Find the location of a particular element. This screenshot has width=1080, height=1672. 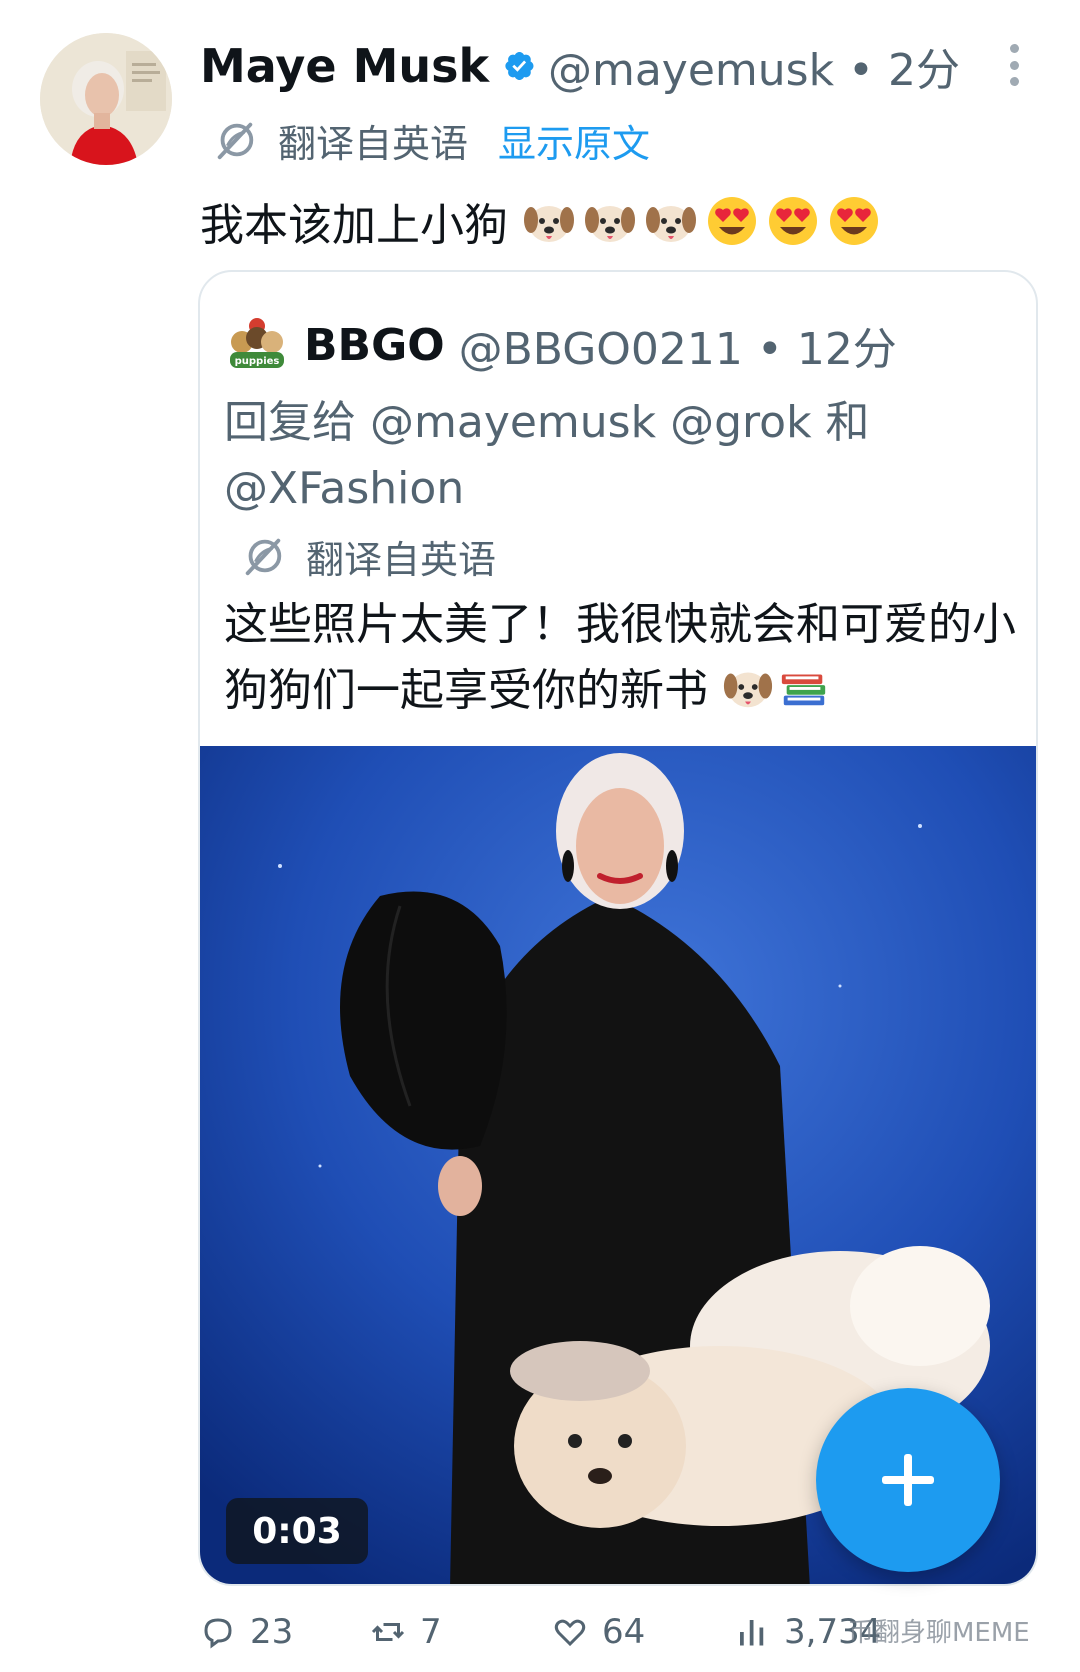

more-options-icon is located at coordinates (1014, 65).